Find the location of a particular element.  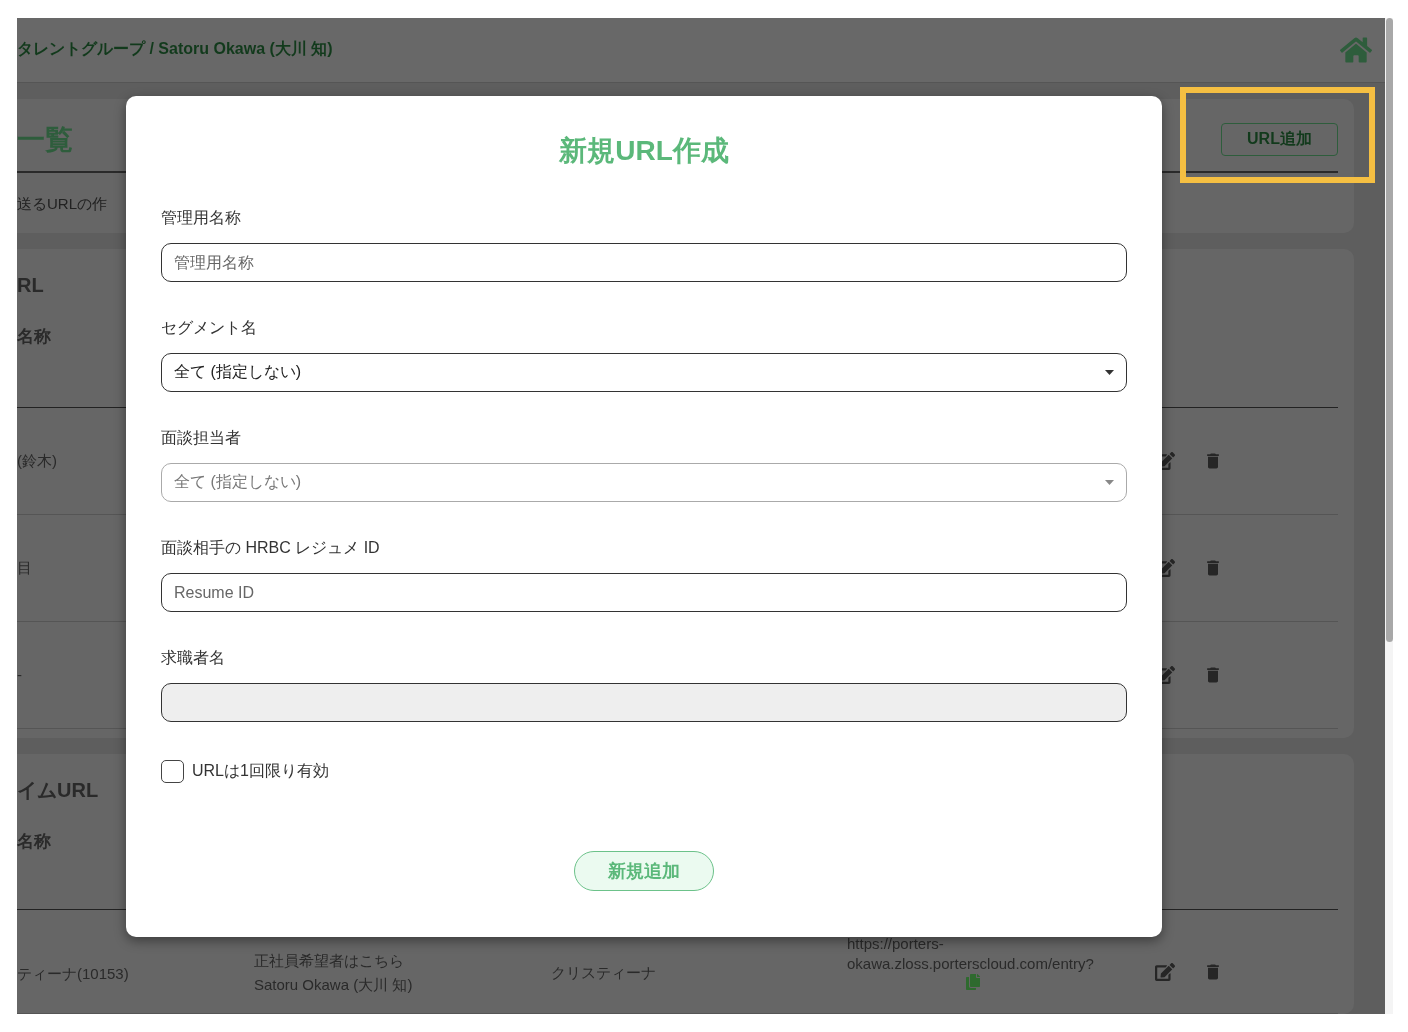

input-field: 管理用名称 is located at coordinates (644, 262).